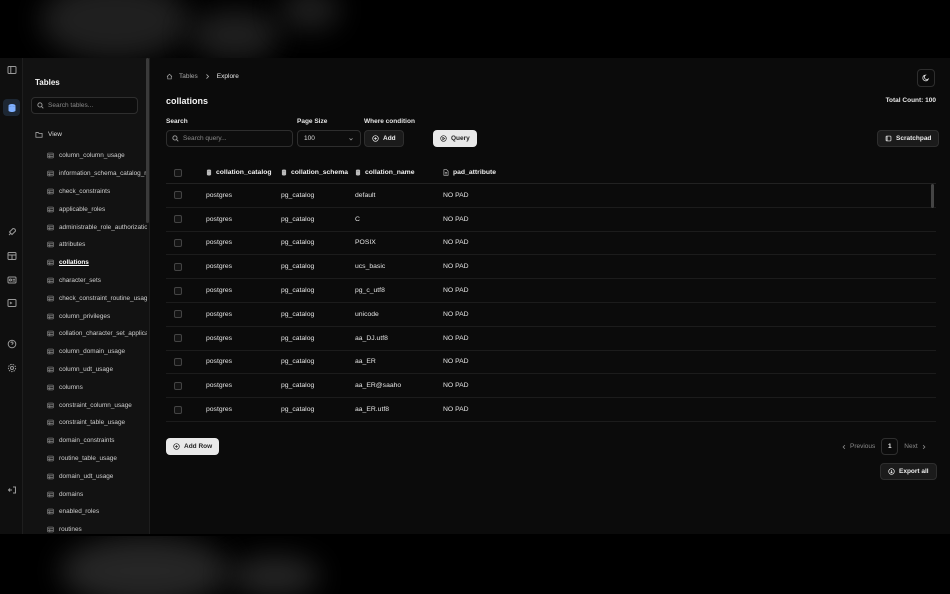 The width and height of the screenshot is (950, 594). What do you see at coordinates (97, 174) in the screenshot?
I see `sidebar-table-item: information_schema_catalog_name` at bounding box center [97, 174].